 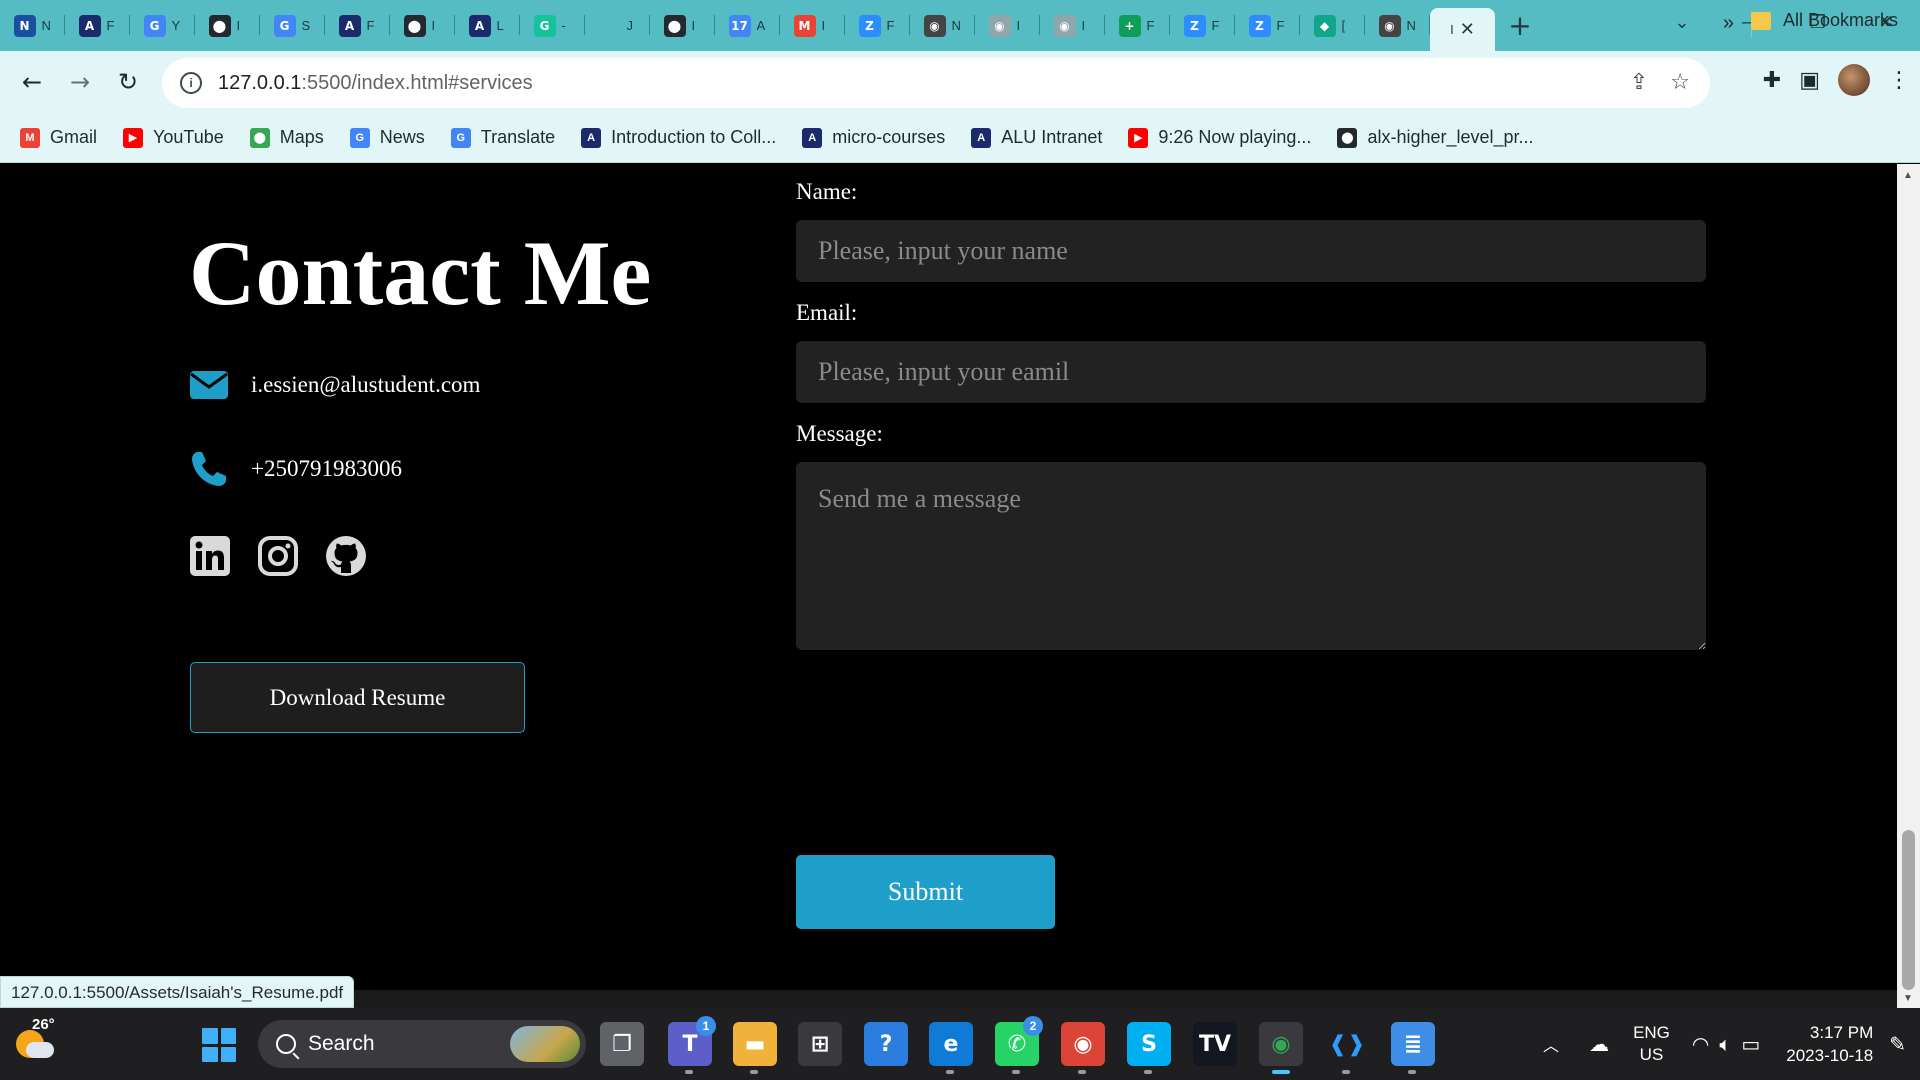 What do you see at coordinates (622, 1044) in the screenshot?
I see `task-view-icon: ❐` at bounding box center [622, 1044].